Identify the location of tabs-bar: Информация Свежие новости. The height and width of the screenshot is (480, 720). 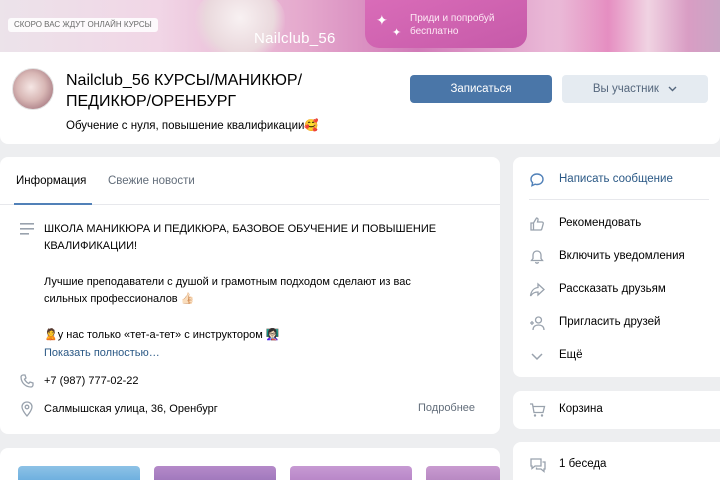
(250, 181).